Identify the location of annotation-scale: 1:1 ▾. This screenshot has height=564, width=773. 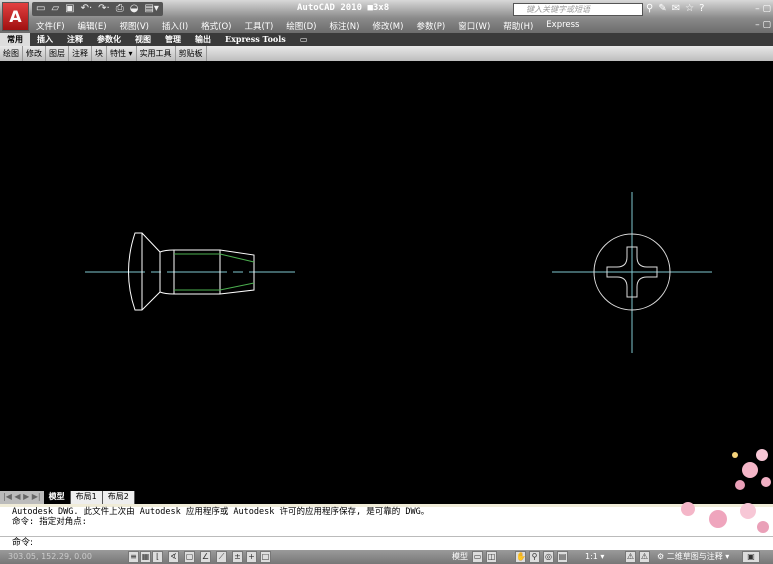
(594, 557).